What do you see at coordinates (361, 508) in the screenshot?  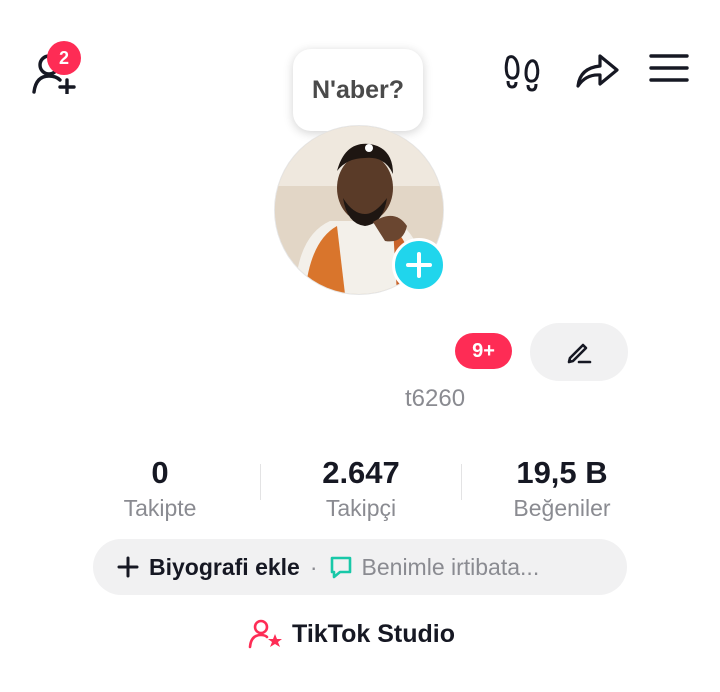 I see `followers-label: Takipçi` at bounding box center [361, 508].